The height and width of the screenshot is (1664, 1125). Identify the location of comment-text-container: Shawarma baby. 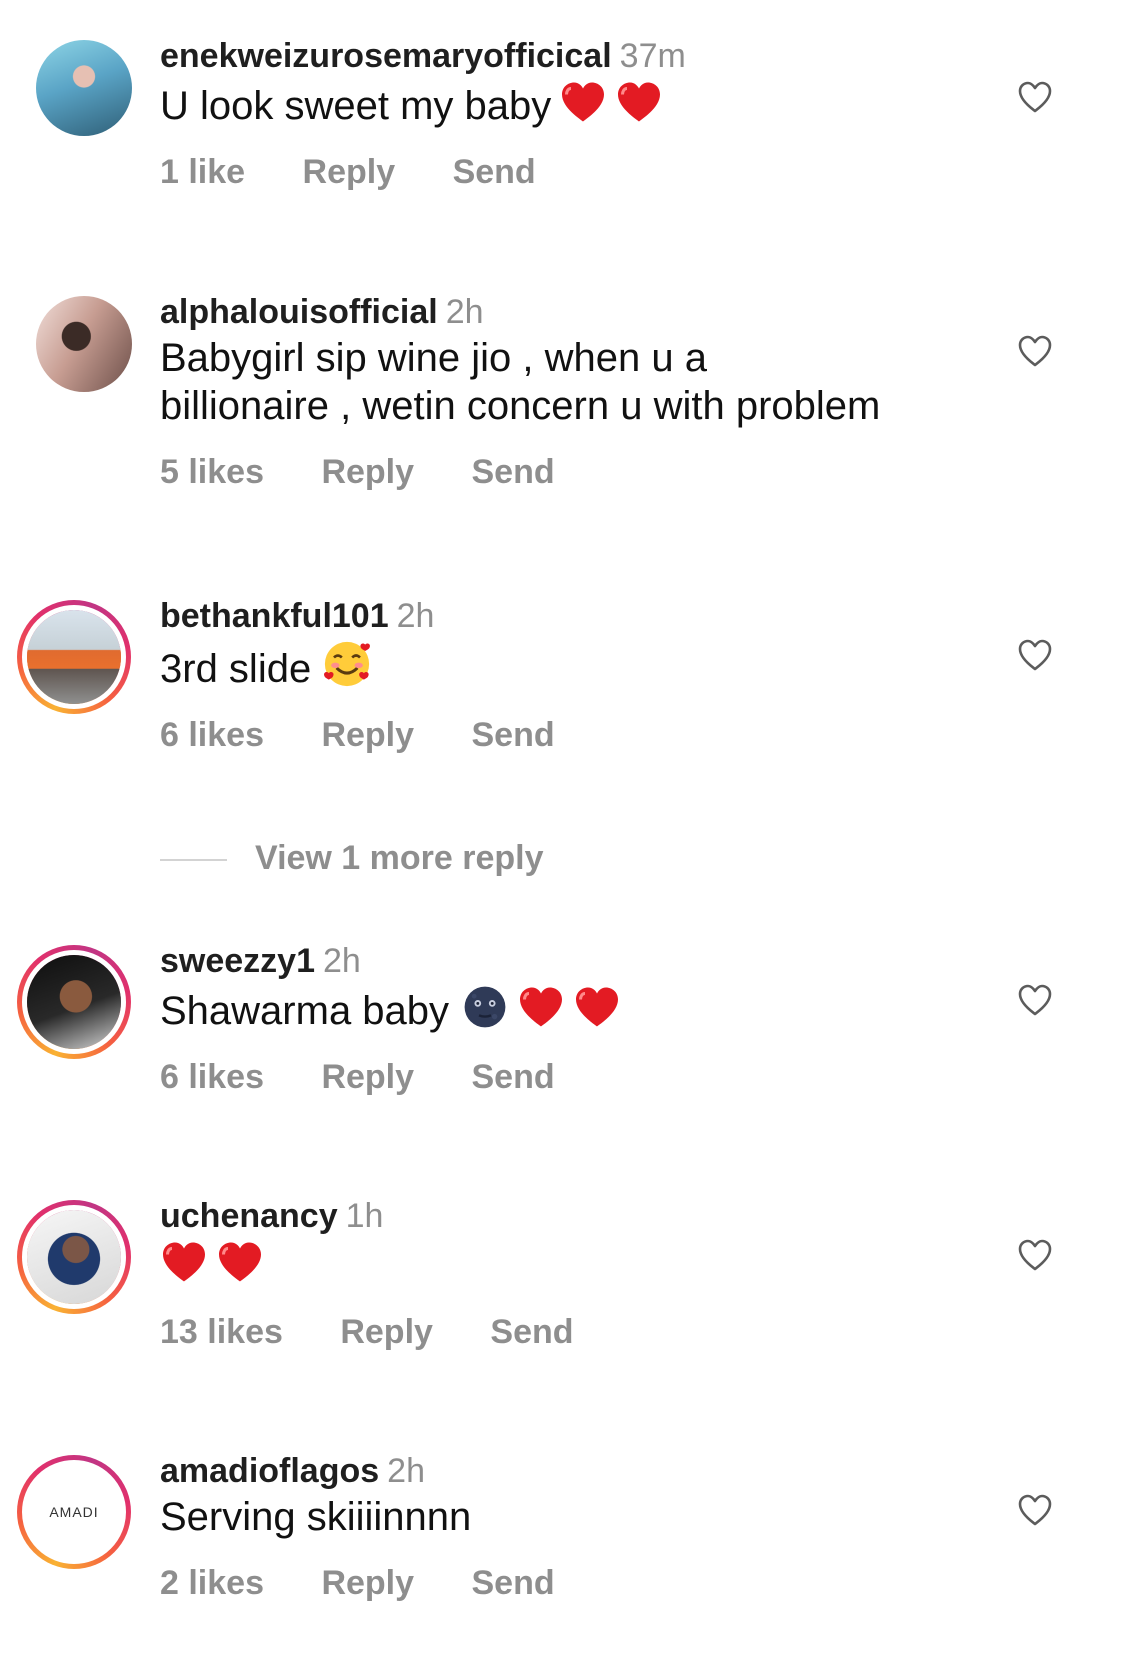
(565, 1009).